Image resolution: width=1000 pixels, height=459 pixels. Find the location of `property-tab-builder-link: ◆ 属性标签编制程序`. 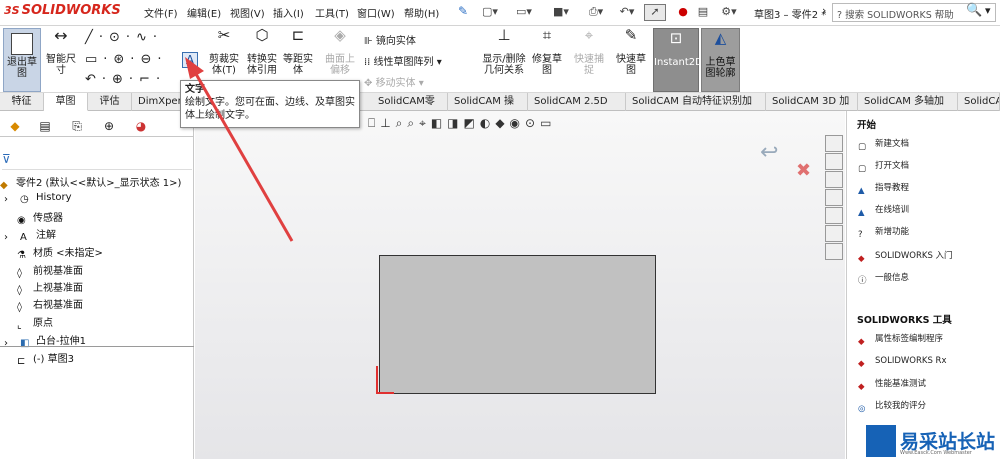

property-tab-builder-link: ◆ 属性标签编制程序 is located at coordinates (900, 341).